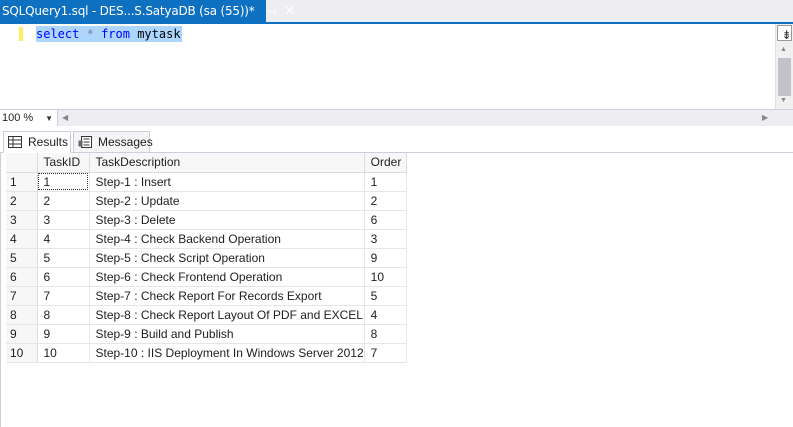  What do you see at coordinates (22, 220) in the screenshot?
I see `row-number: 3` at bounding box center [22, 220].